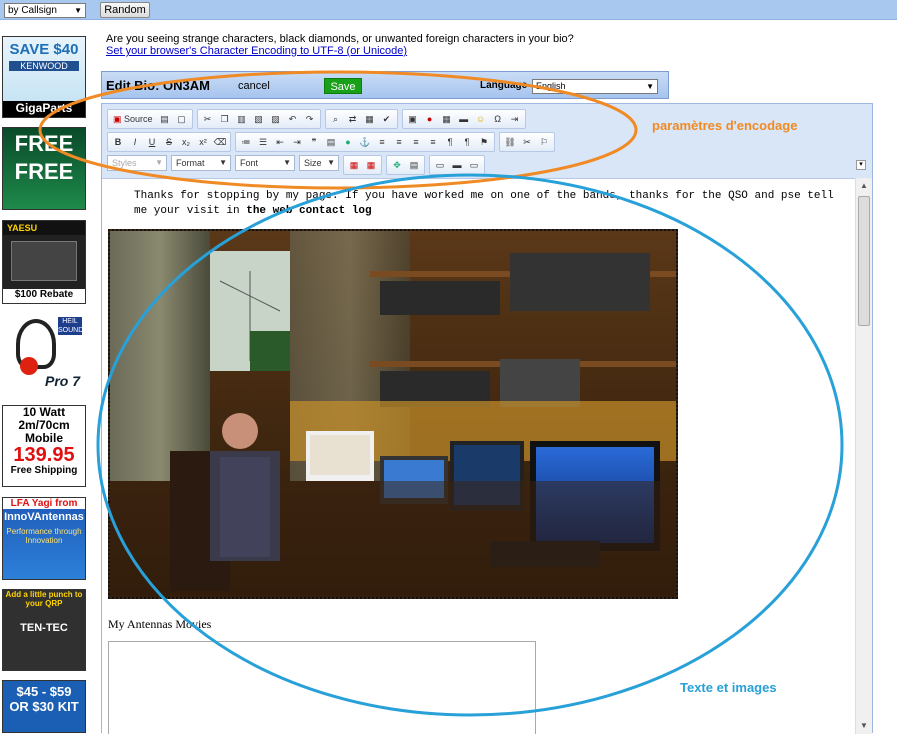 This screenshot has height=734, width=897. What do you see at coordinates (861, 165) in the screenshot?
I see `collapse-toolbar-icon: ▾` at bounding box center [861, 165].